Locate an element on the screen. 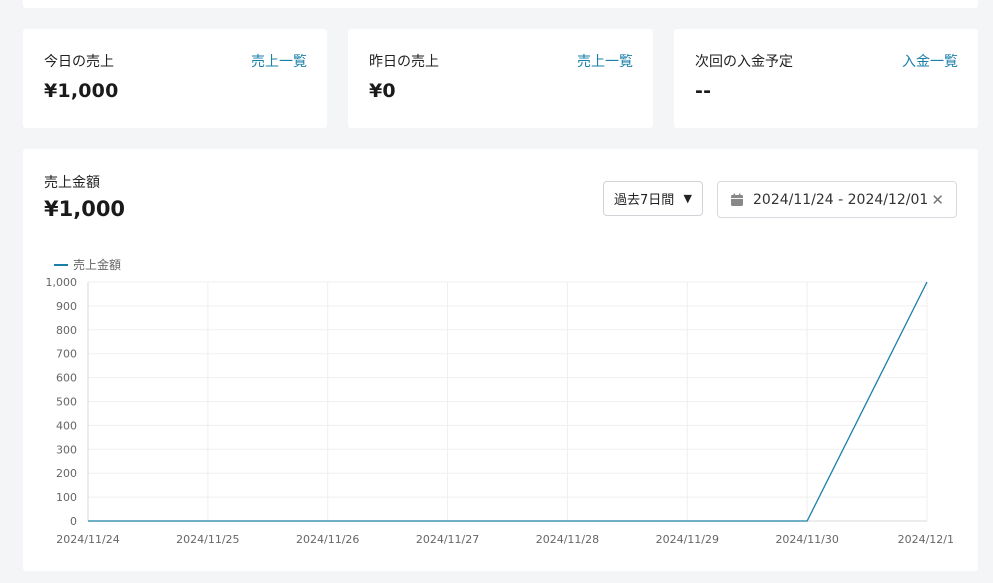 This screenshot has width=993, height=583. stat-value: ¥0 is located at coordinates (382, 91).